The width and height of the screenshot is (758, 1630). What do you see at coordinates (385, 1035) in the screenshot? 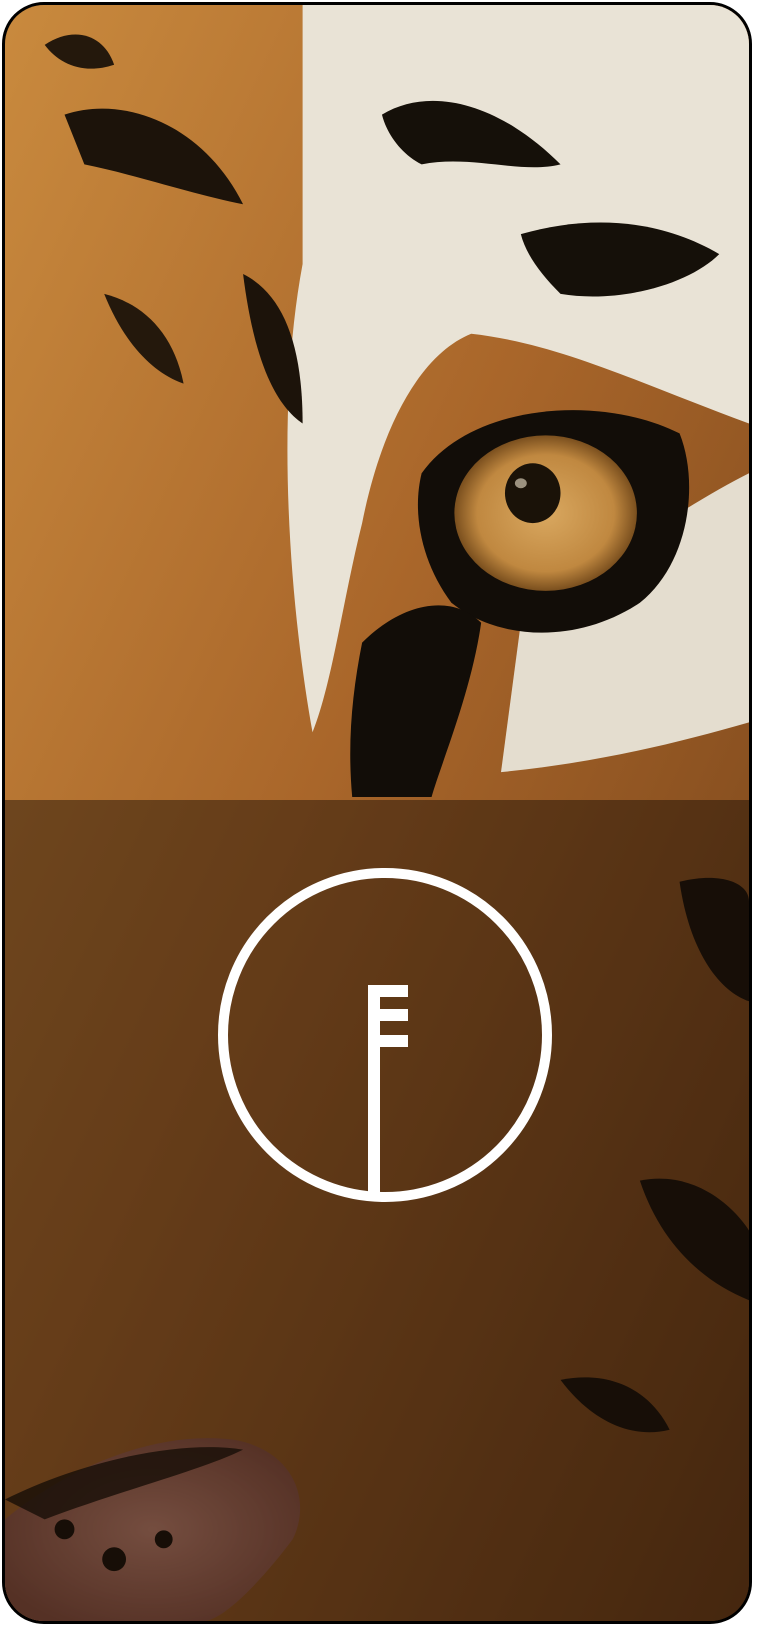
I see `circle-key-logo-icon` at bounding box center [385, 1035].